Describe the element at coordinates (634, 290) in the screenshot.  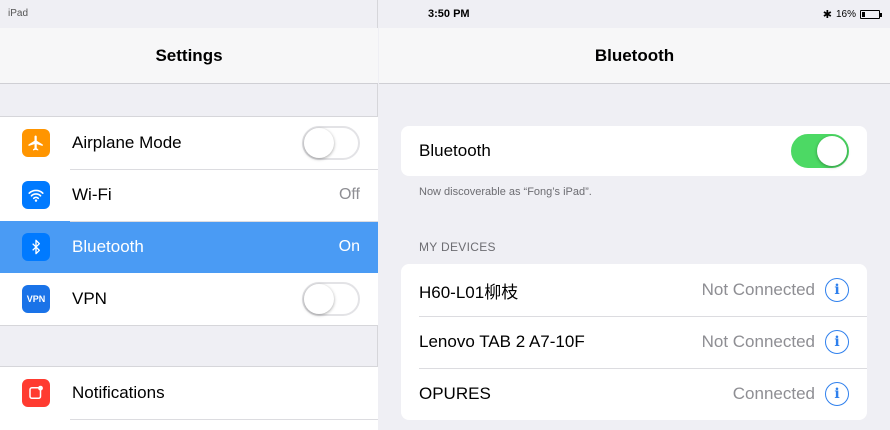
I see `device-row: H60-L01柳枝 Not Connected i` at that location.